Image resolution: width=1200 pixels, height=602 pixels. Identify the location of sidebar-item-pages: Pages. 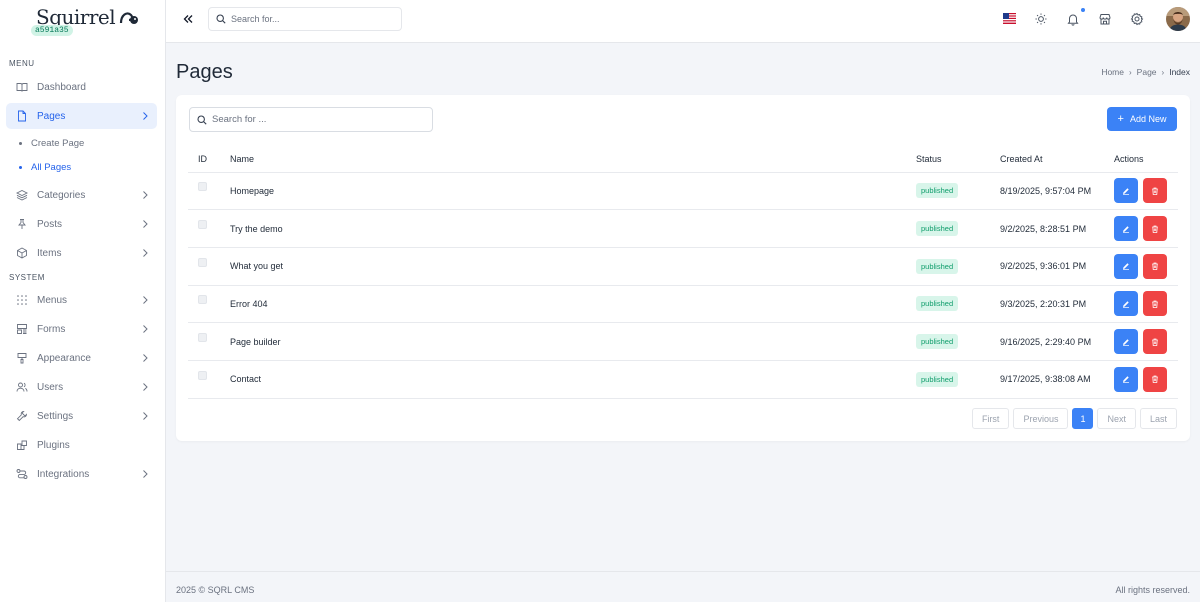
(81, 116).